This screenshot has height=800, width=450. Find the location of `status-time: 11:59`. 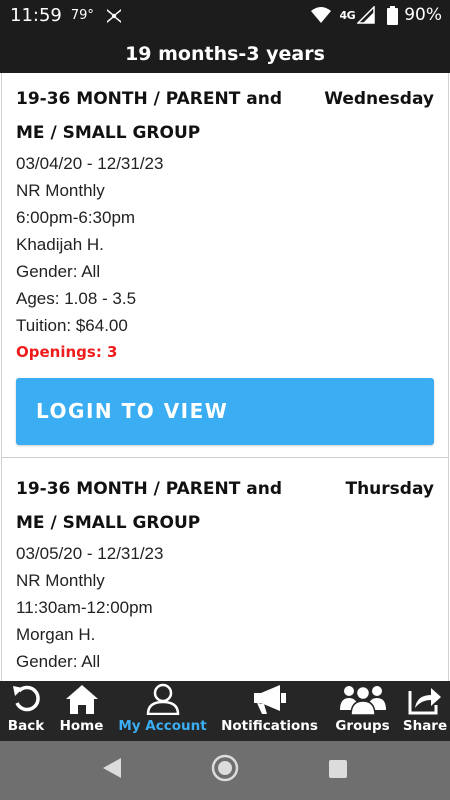

status-time: 11:59 is located at coordinates (36, 15).